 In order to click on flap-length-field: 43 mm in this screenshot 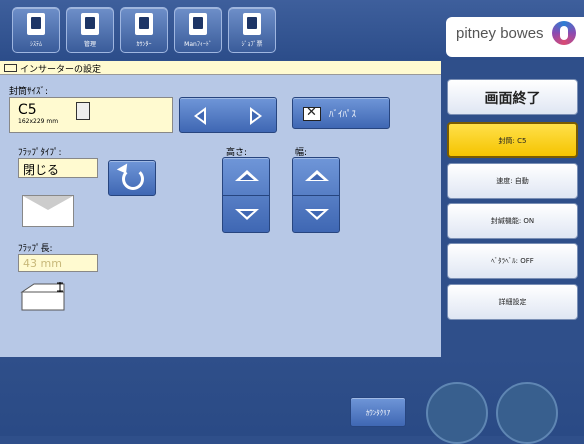, I will do `click(58, 263)`.